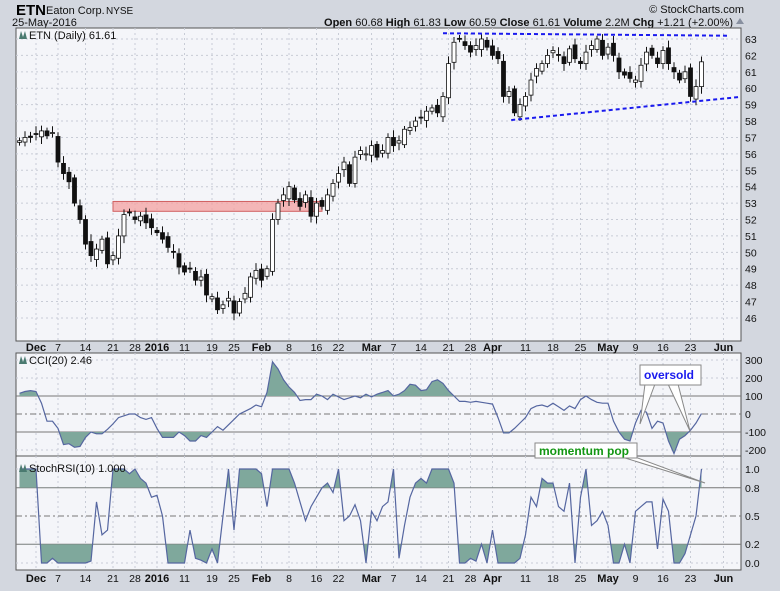  I want to click on price-tick-label: 50, so click(751, 253).